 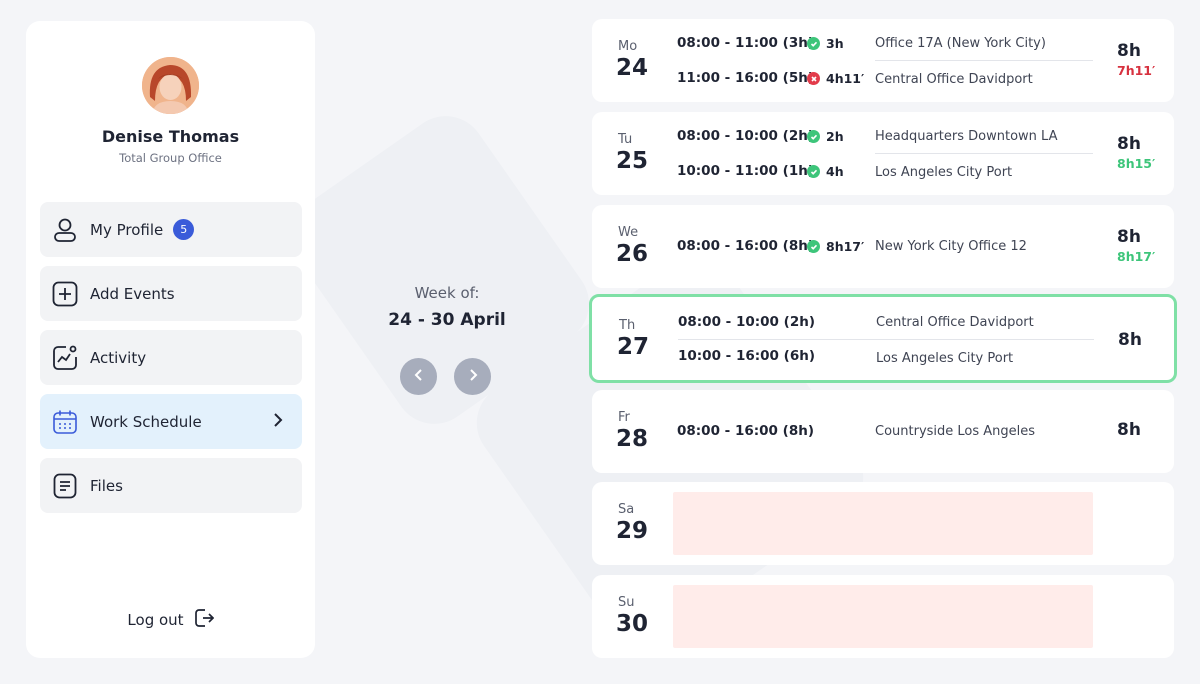 I want to click on status-value: 4h11′, so click(x=845, y=78).